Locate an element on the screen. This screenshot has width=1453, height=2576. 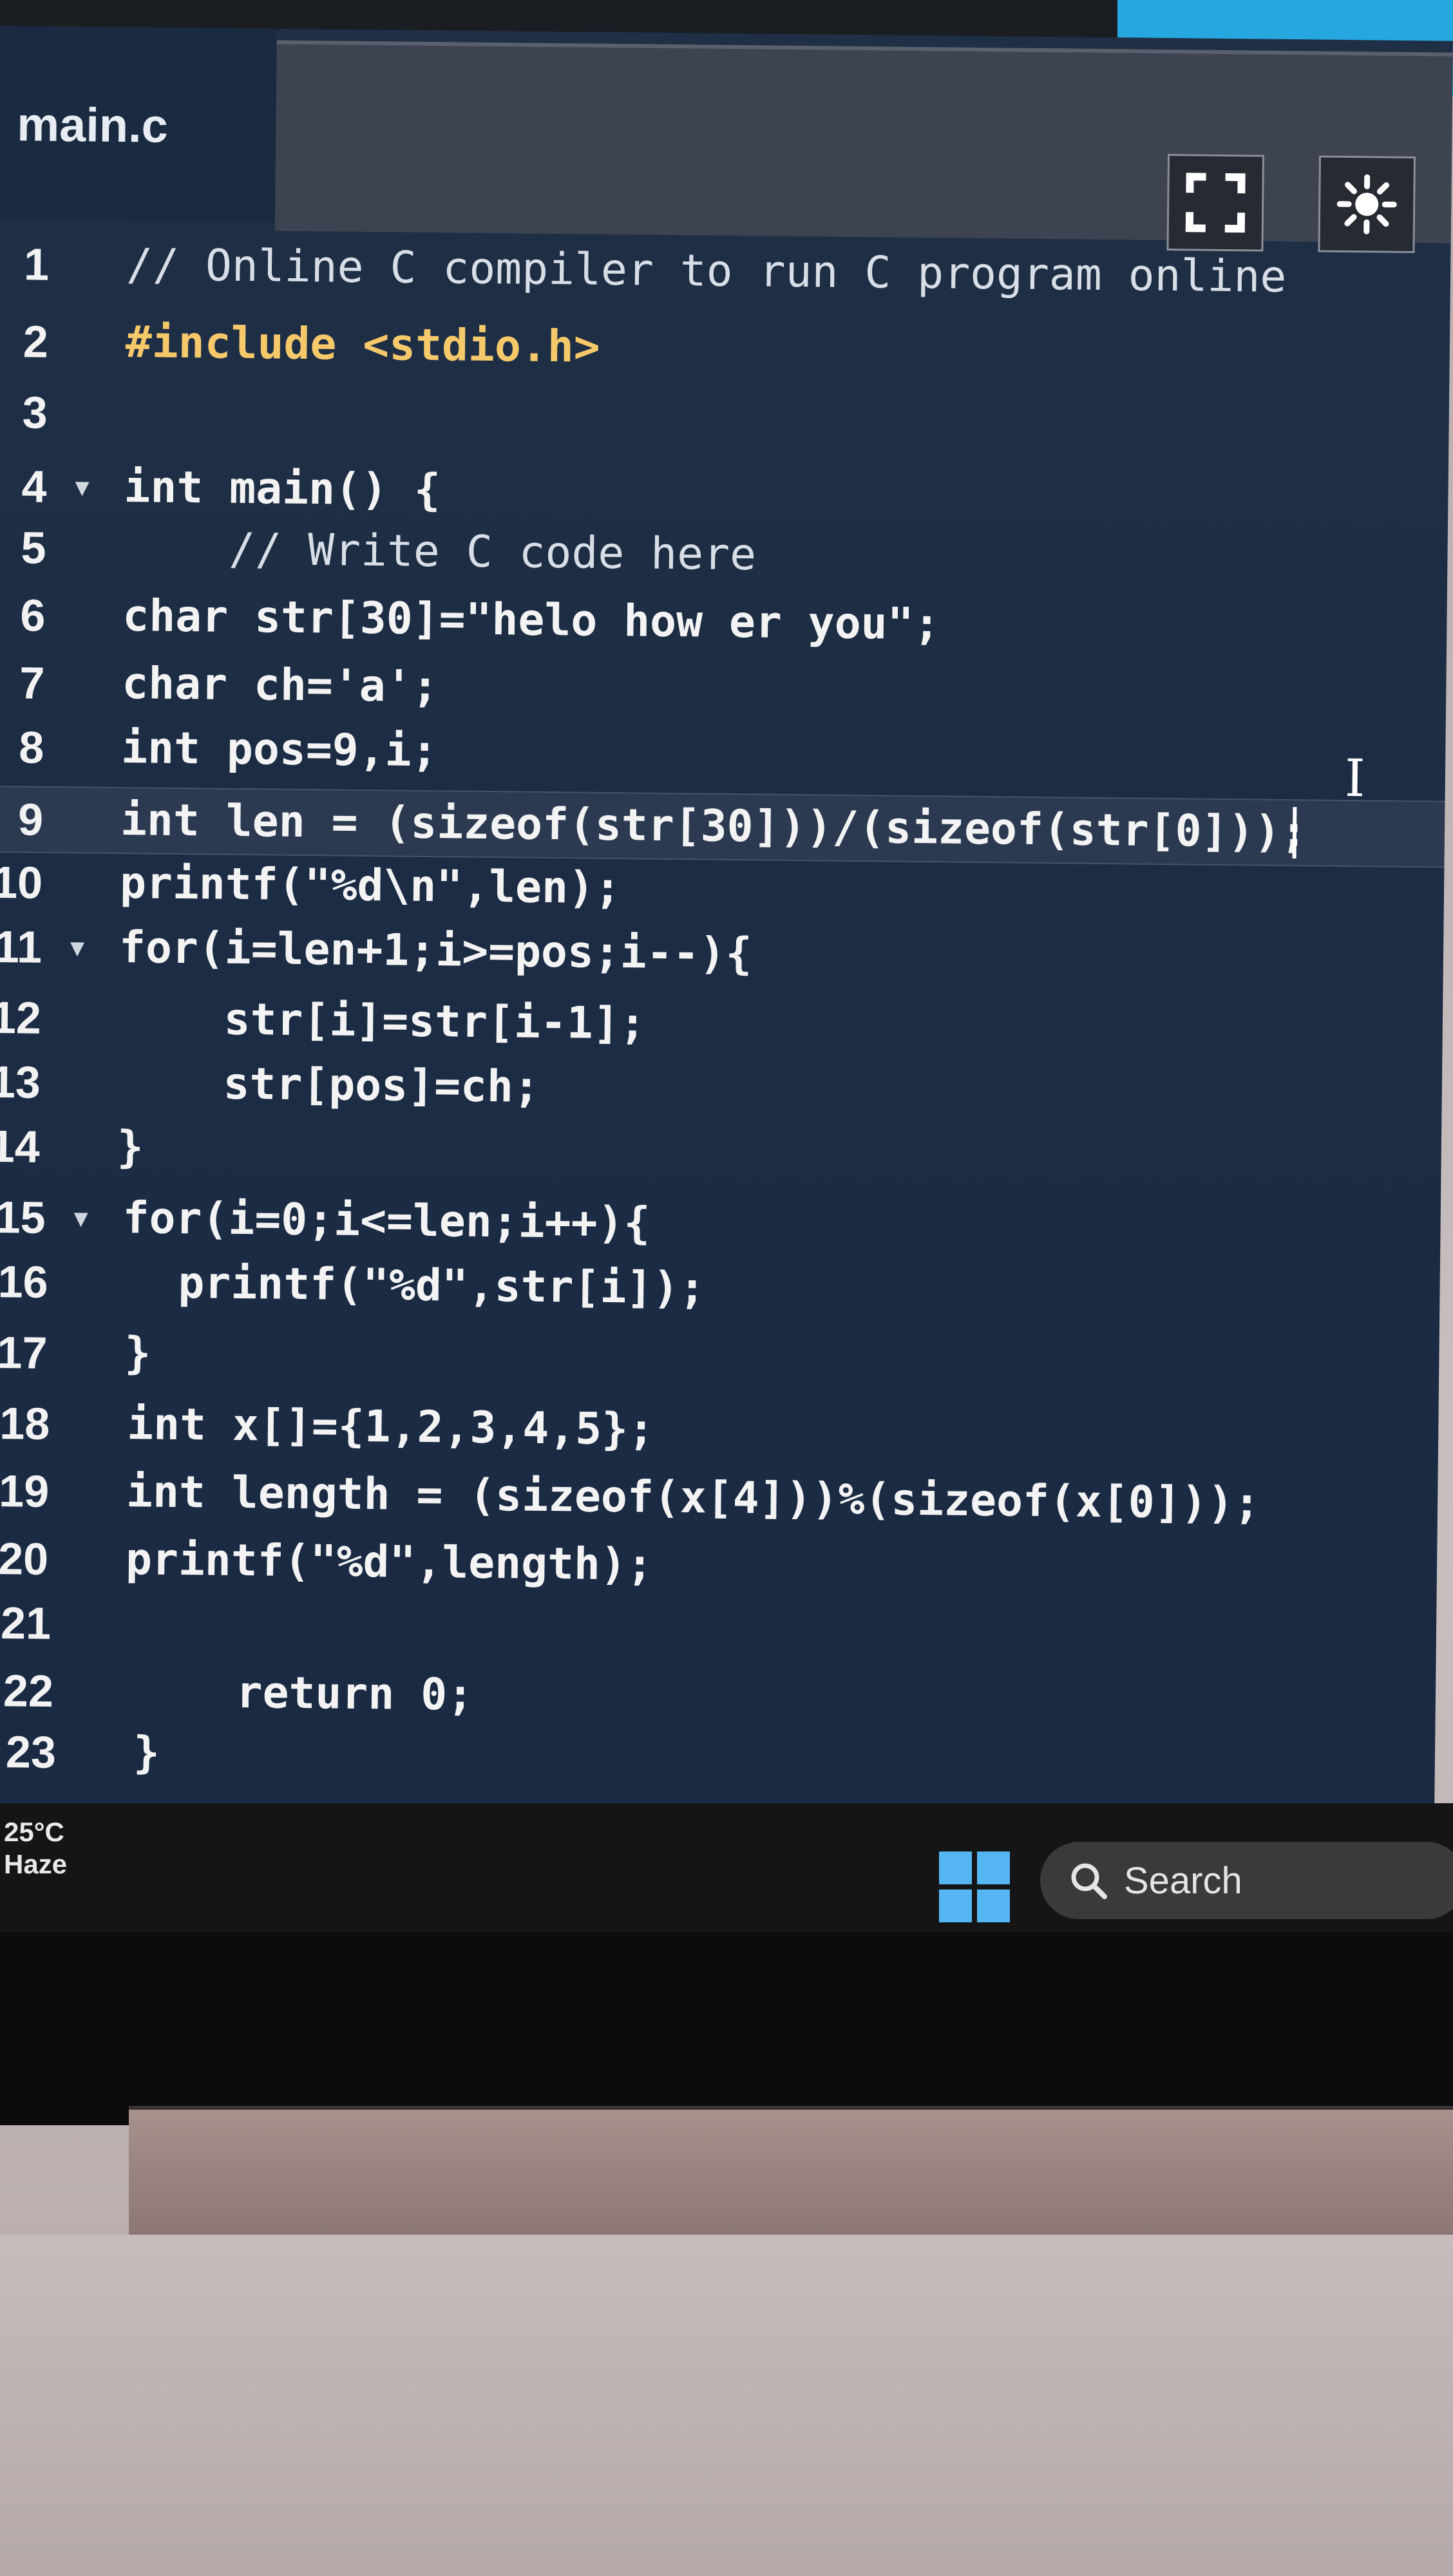
line-number: 2 is located at coordinates (36, 341).